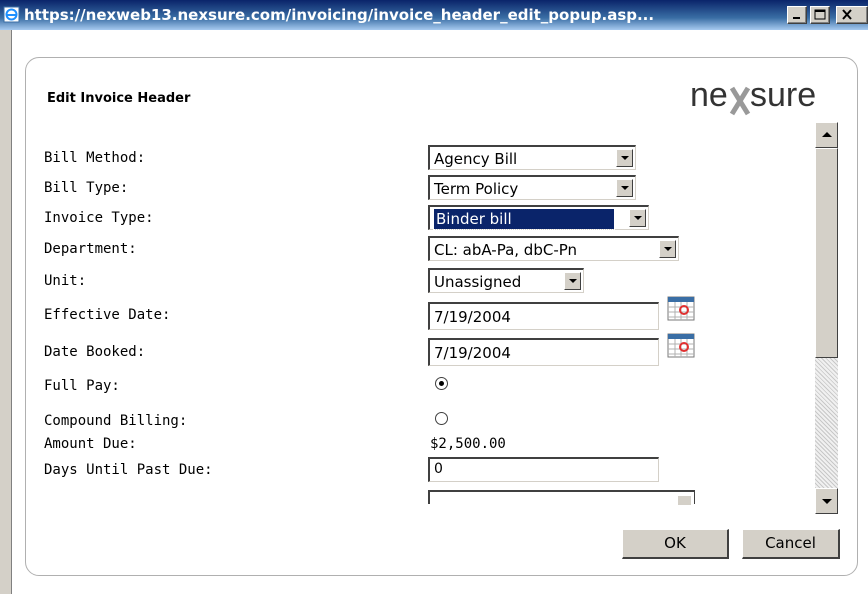 The image size is (868, 600). Describe the element at coordinates (99, 218) in the screenshot. I see `invoice-type-label: Invoice Type:` at that location.